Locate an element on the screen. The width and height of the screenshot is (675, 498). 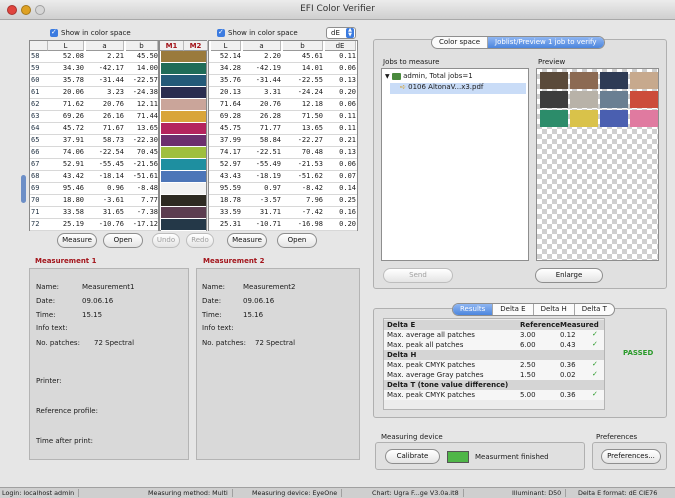
window-title: EFI Color Verifier is located at coordinates (337, 9).